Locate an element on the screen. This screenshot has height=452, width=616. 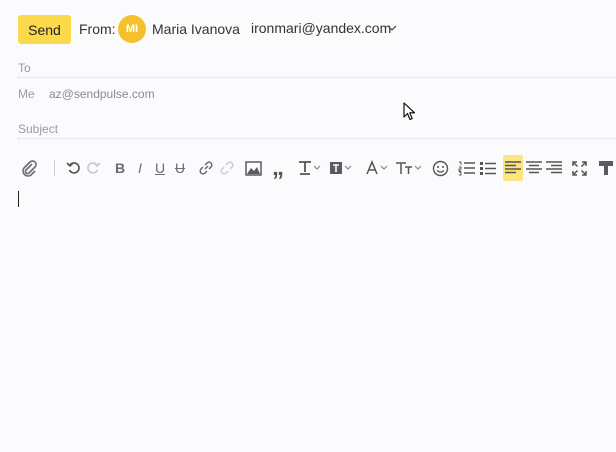
subject-field: Subject is located at coordinates (317, 128).